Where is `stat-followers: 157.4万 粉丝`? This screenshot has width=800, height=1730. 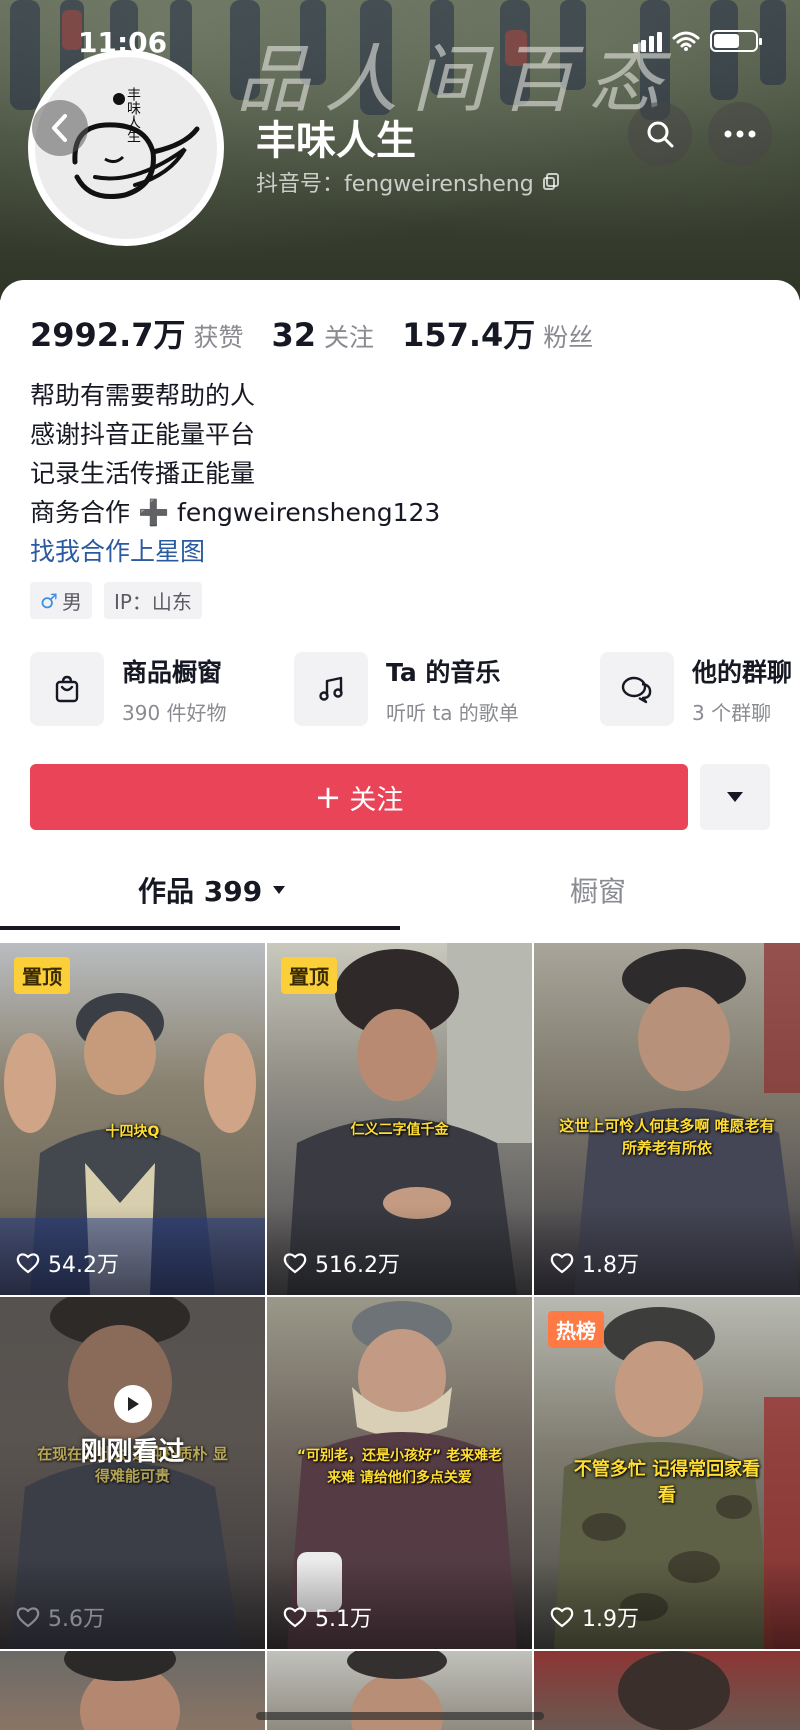 stat-followers: 157.4万 粉丝 is located at coordinates (497, 333).